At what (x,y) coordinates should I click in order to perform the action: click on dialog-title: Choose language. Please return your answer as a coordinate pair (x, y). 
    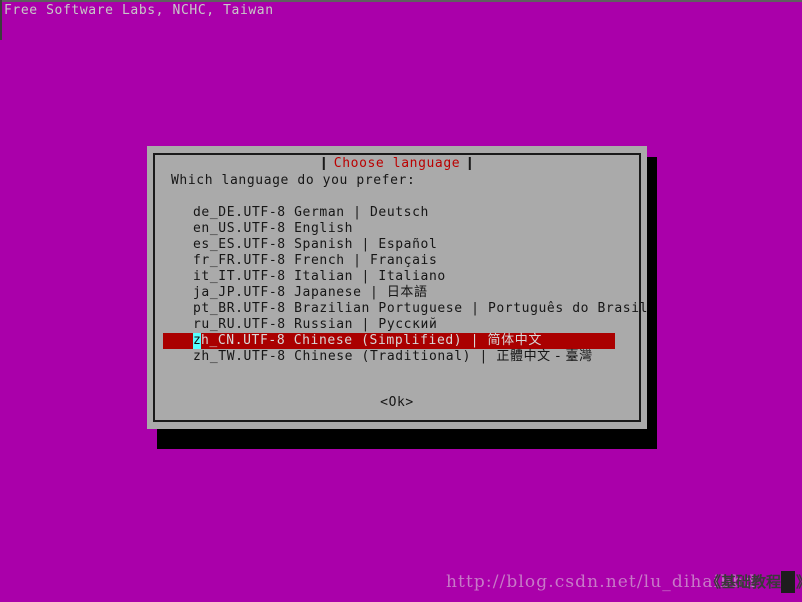
    Looking at the image, I should click on (397, 163).